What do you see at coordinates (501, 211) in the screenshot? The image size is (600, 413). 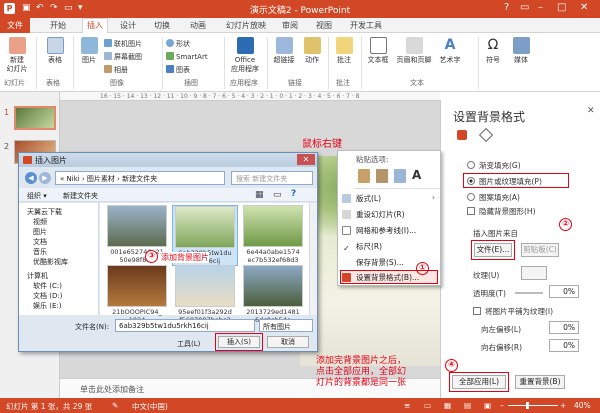 I see `hide-background-graphics-option: 隐藏背景图形(H)` at bounding box center [501, 211].